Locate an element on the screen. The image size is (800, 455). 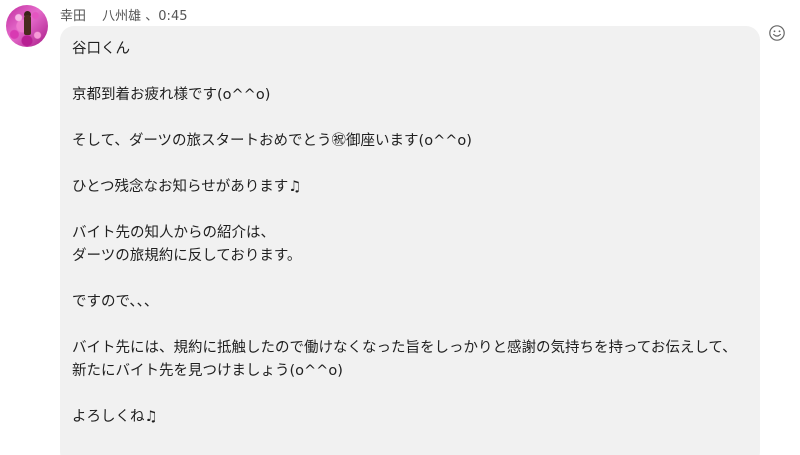
message-line: ですので、、、 is located at coordinates (115, 302).